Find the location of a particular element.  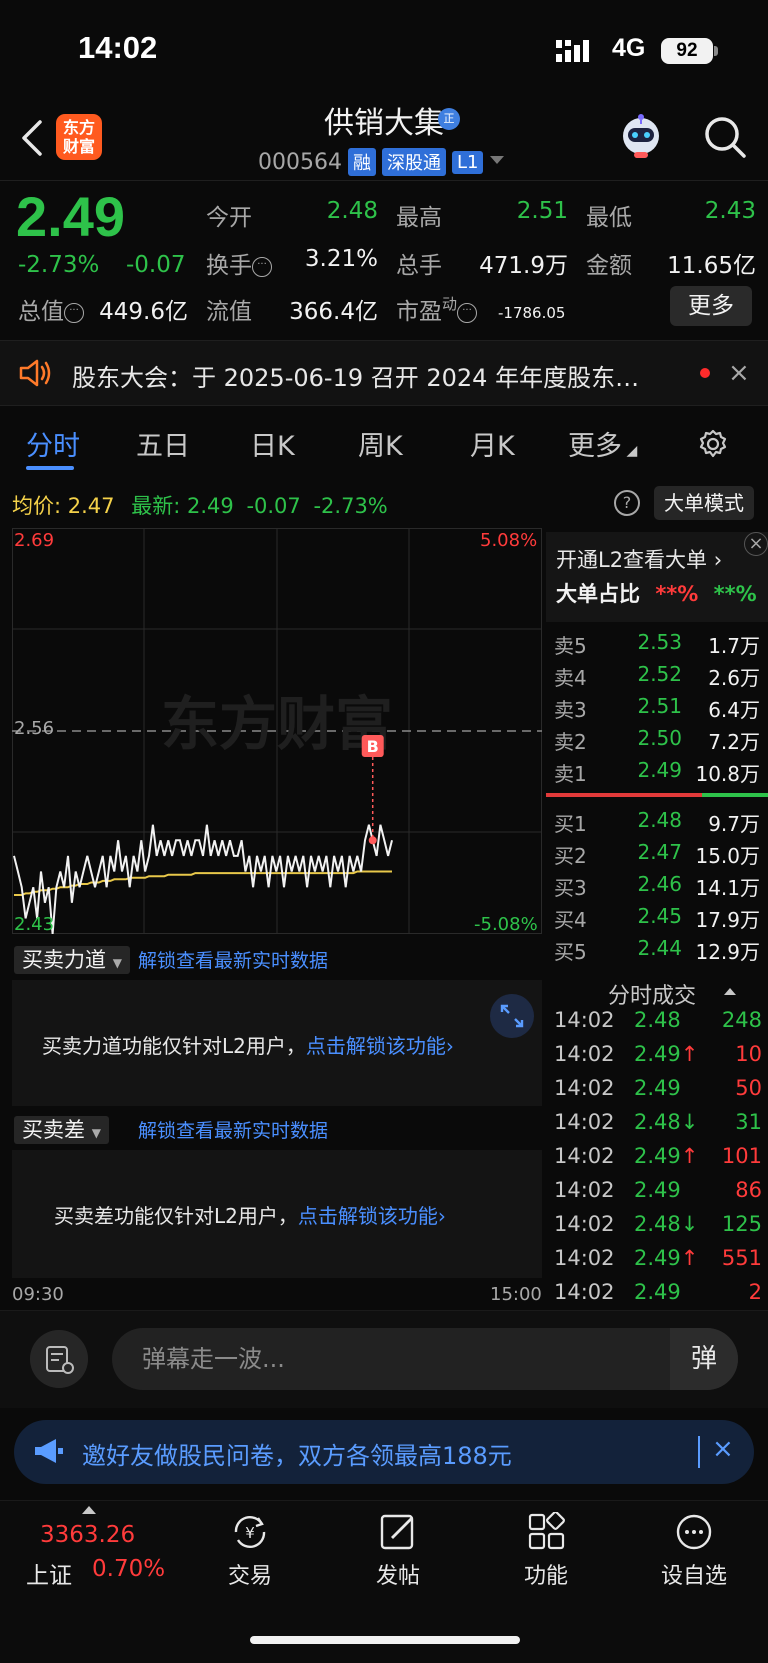

avg-label: 均价: is located at coordinates (37, 506).